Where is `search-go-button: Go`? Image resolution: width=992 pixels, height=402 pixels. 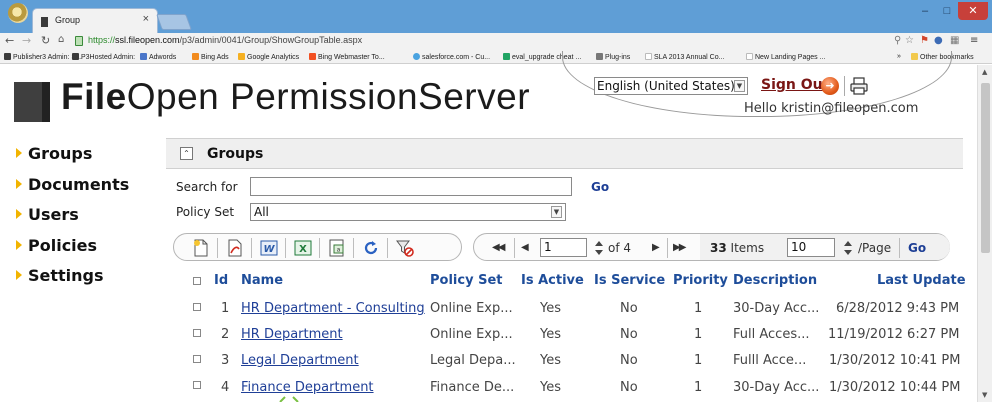
search-go-button: Go is located at coordinates (600, 187).